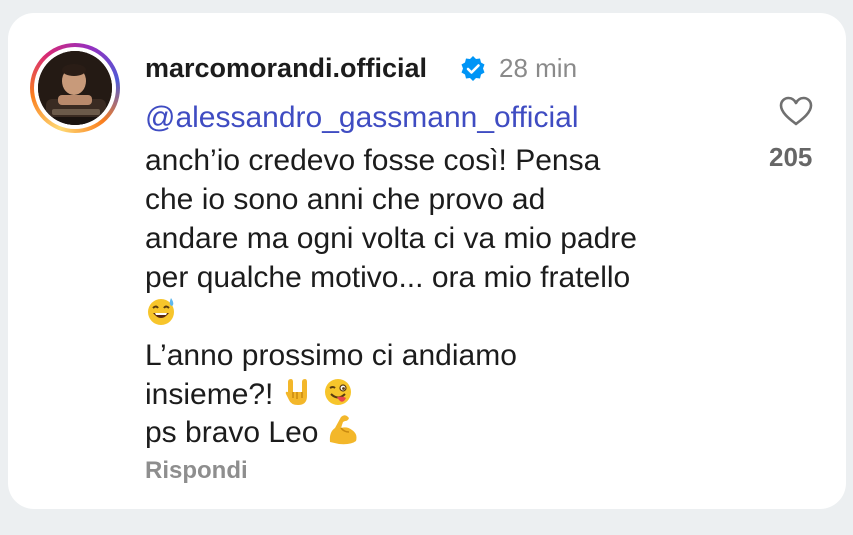  Describe the element at coordinates (196, 471) in the screenshot. I see `reply-button: Rispondi` at that location.